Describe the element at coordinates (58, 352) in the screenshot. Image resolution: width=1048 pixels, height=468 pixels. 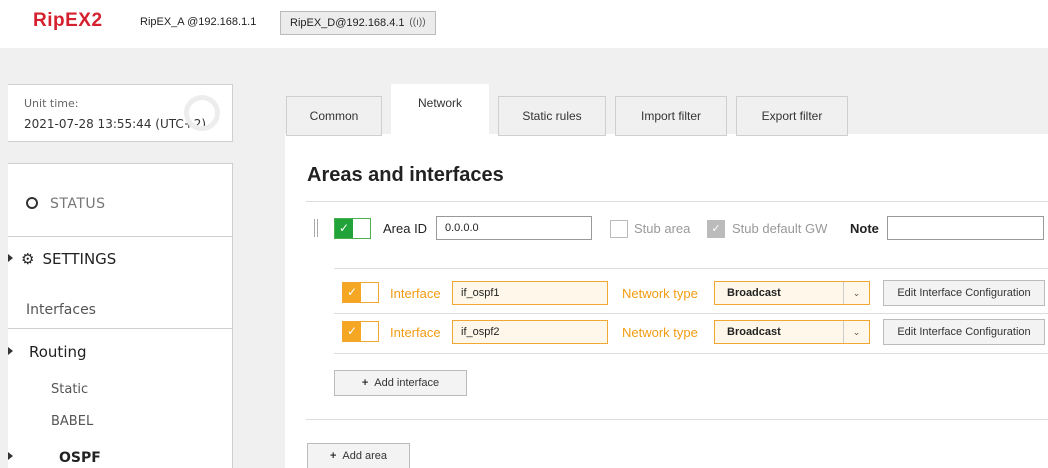
I see `sidebar-item-label: Routing` at that location.